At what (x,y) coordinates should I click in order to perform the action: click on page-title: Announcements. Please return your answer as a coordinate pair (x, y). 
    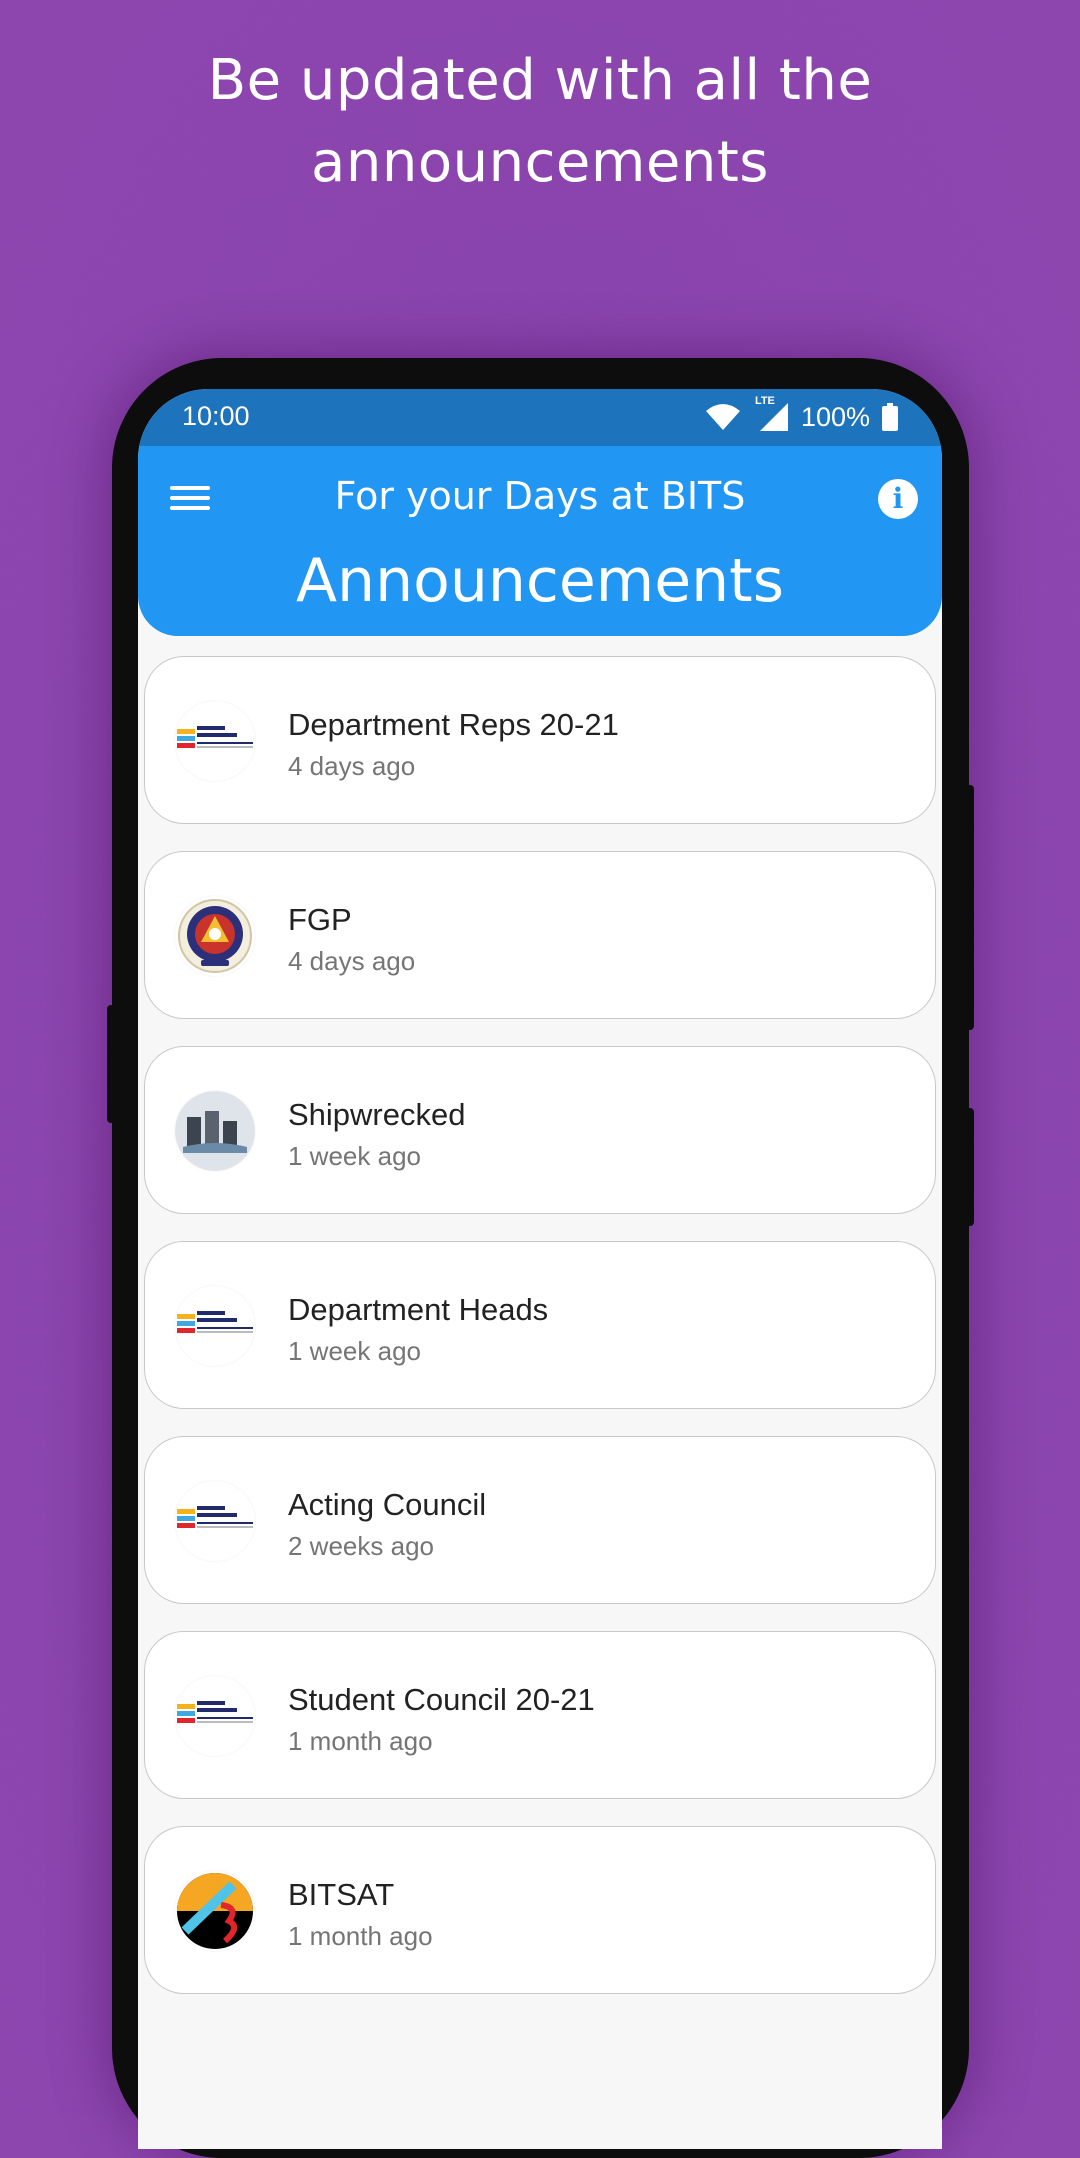
    Looking at the image, I should click on (540, 581).